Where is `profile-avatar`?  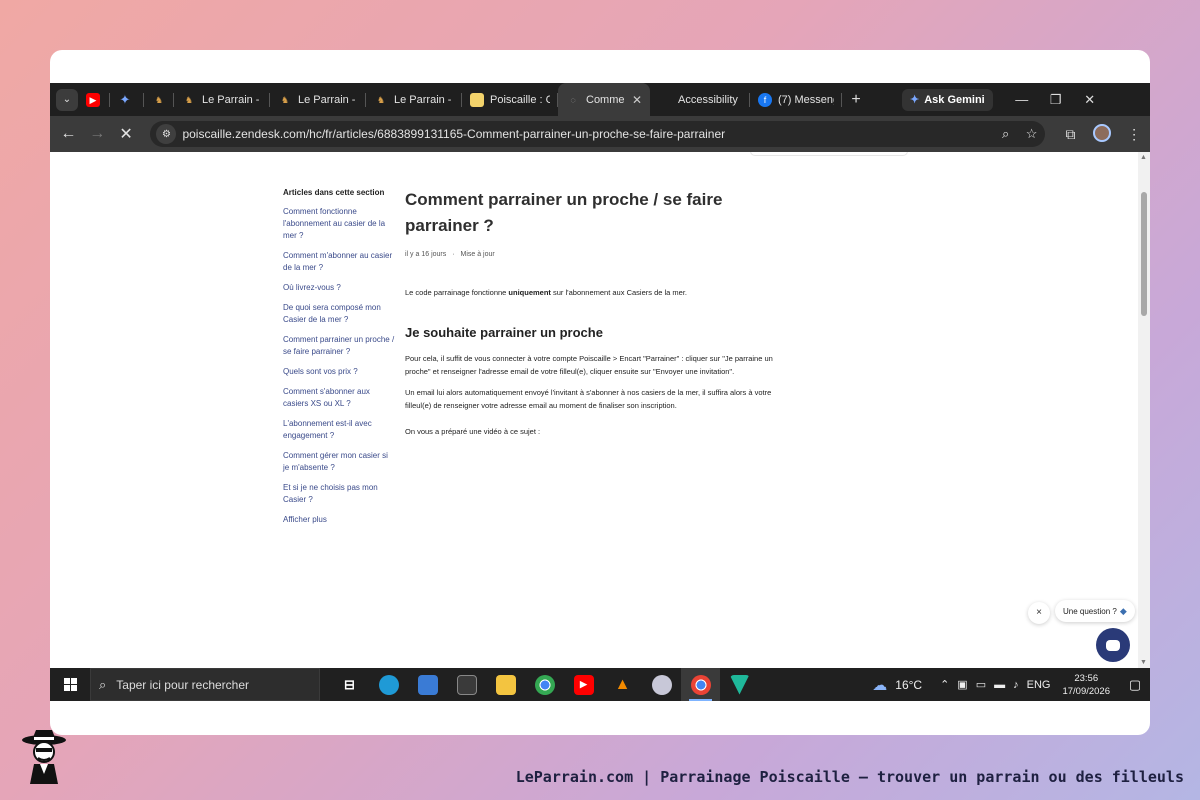
profile-avatar is located at coordinates (1102, 134).